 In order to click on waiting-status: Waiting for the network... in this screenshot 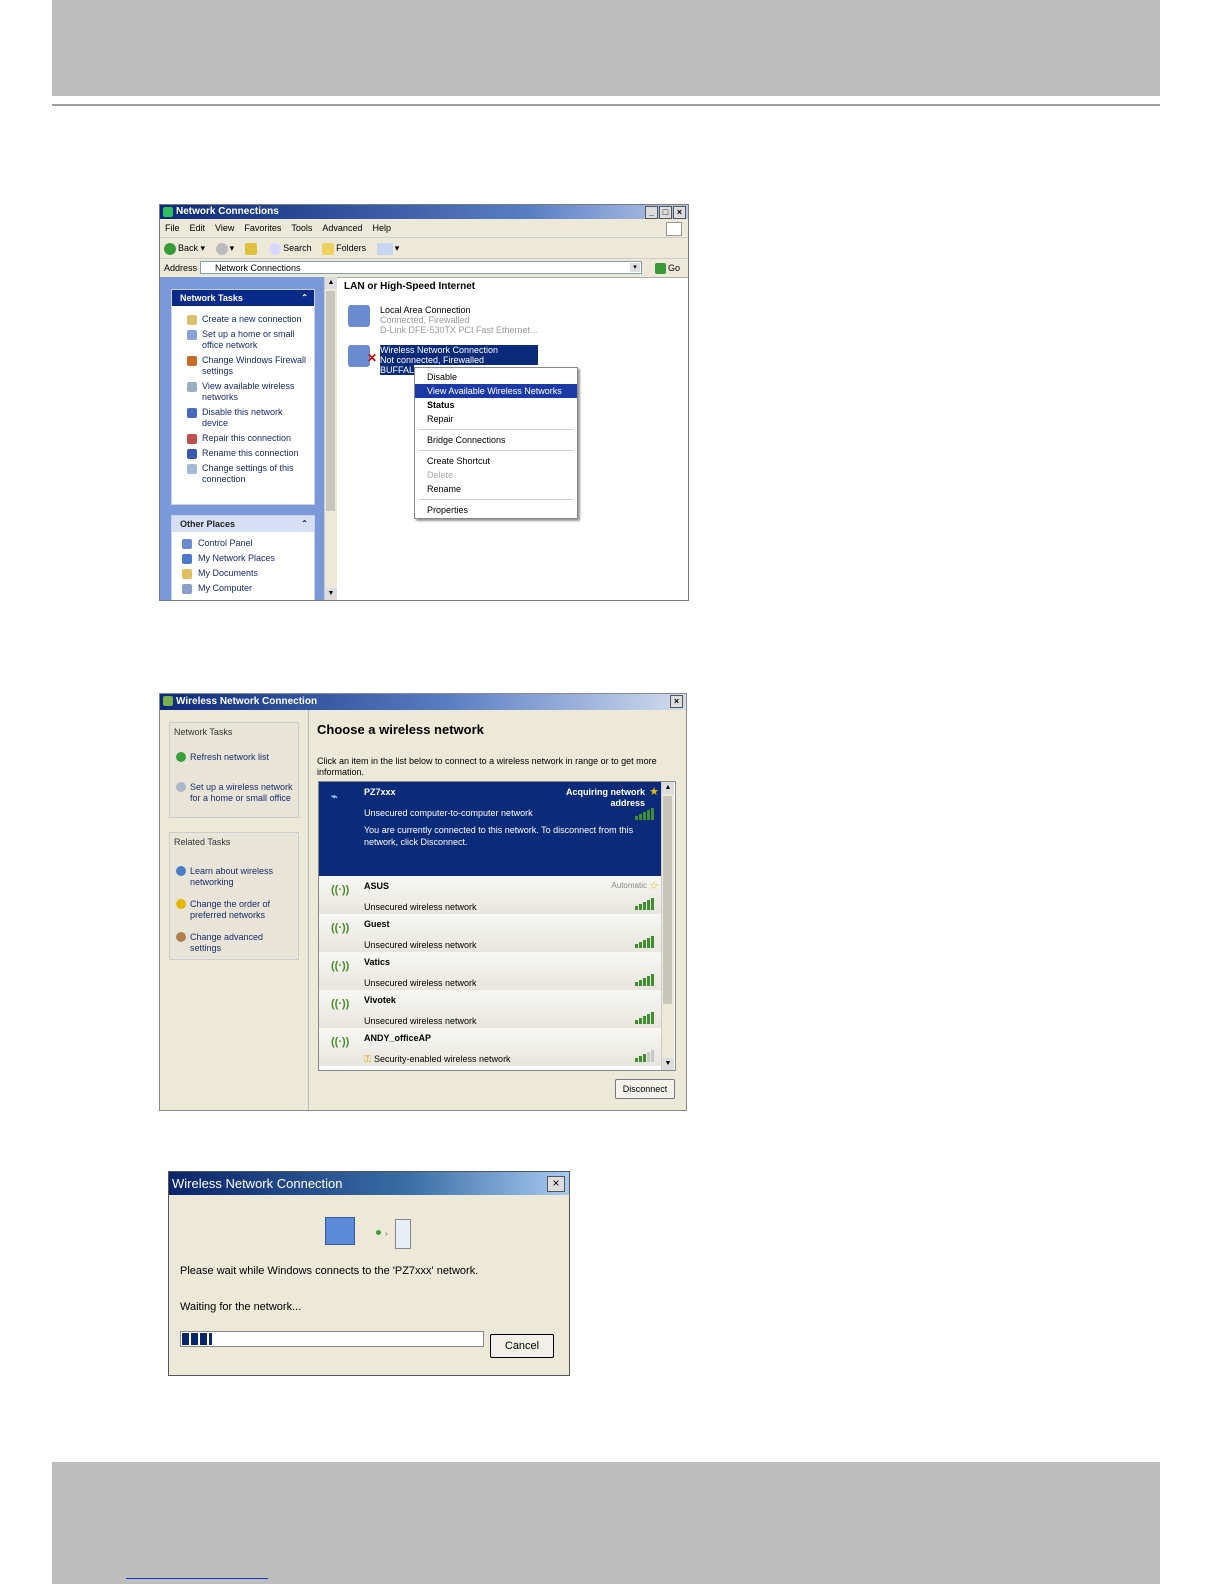, I will do `click(241, 1307)`.